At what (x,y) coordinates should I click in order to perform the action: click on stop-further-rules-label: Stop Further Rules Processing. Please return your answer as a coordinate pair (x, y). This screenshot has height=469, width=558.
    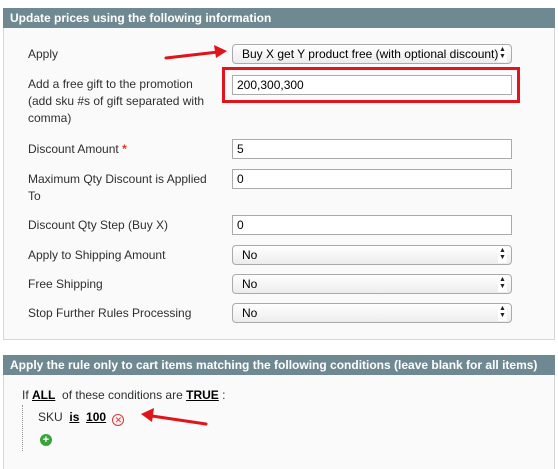
    Looking at the image, I should click on (110, 313).